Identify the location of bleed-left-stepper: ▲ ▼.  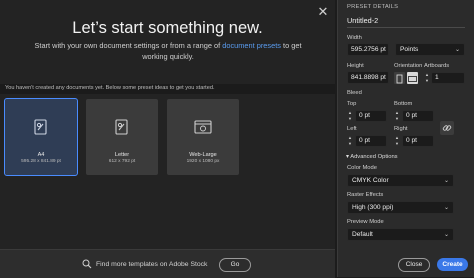
(350, 141).